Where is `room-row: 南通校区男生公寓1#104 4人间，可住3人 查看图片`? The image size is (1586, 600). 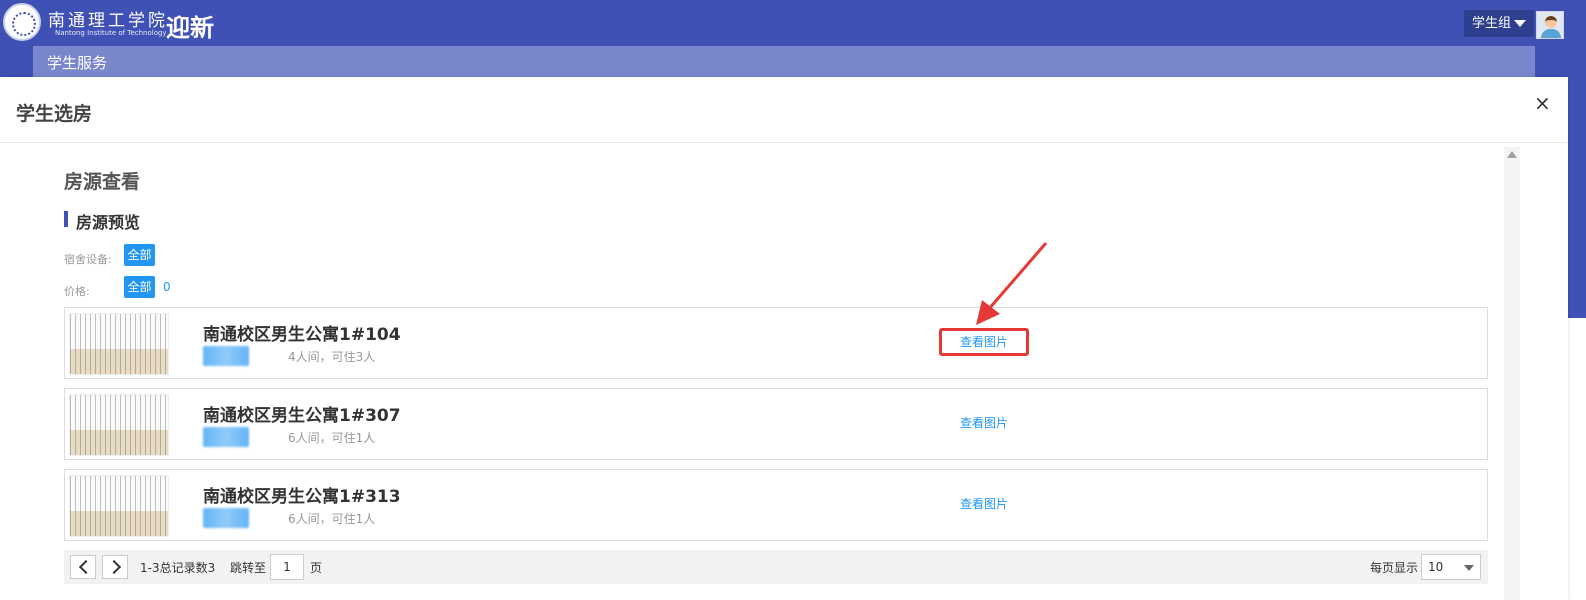 room-row: 南通校区男生公寓1#104 4人间，可住3人 查看图片 is located at coordinates (776, 343).